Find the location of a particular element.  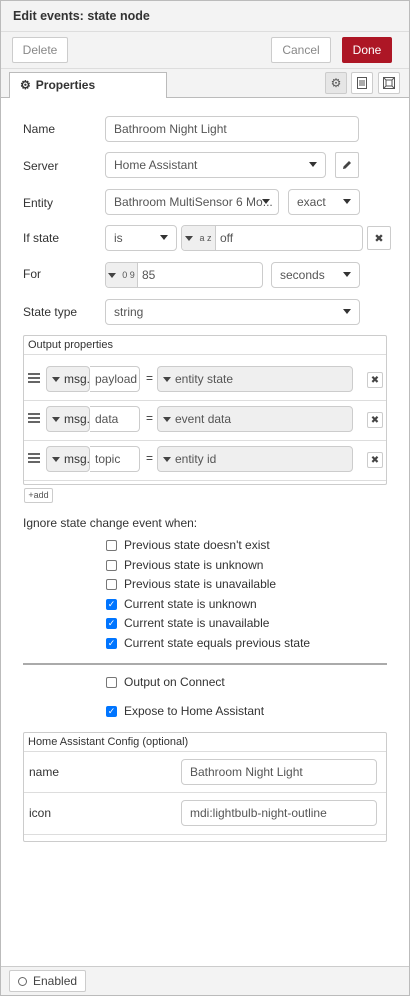

string-type-icon: a z is located at coordinates (205, 237).